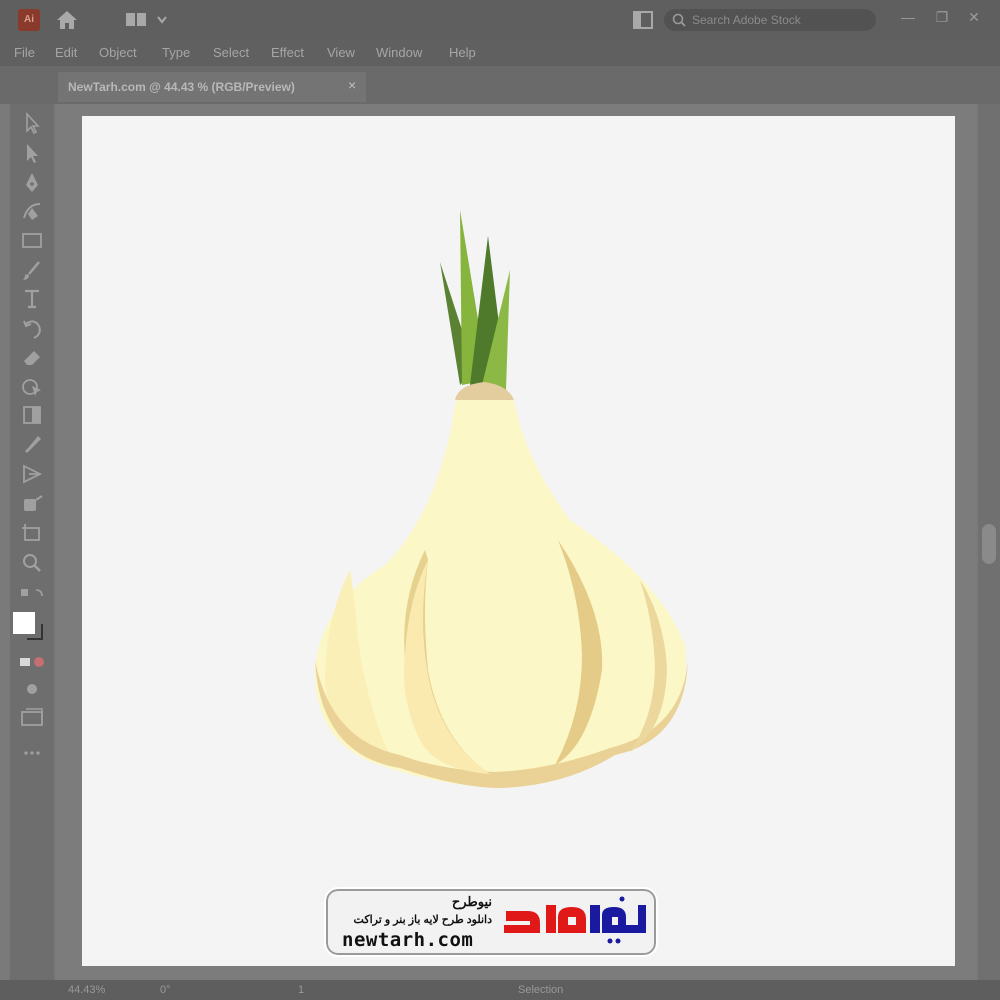 This screenshot has width=1000, height=1000. I want to click on watermark-subtitle: دانلود طرح لایه باز بنر و تراکت, so click(422, 920).